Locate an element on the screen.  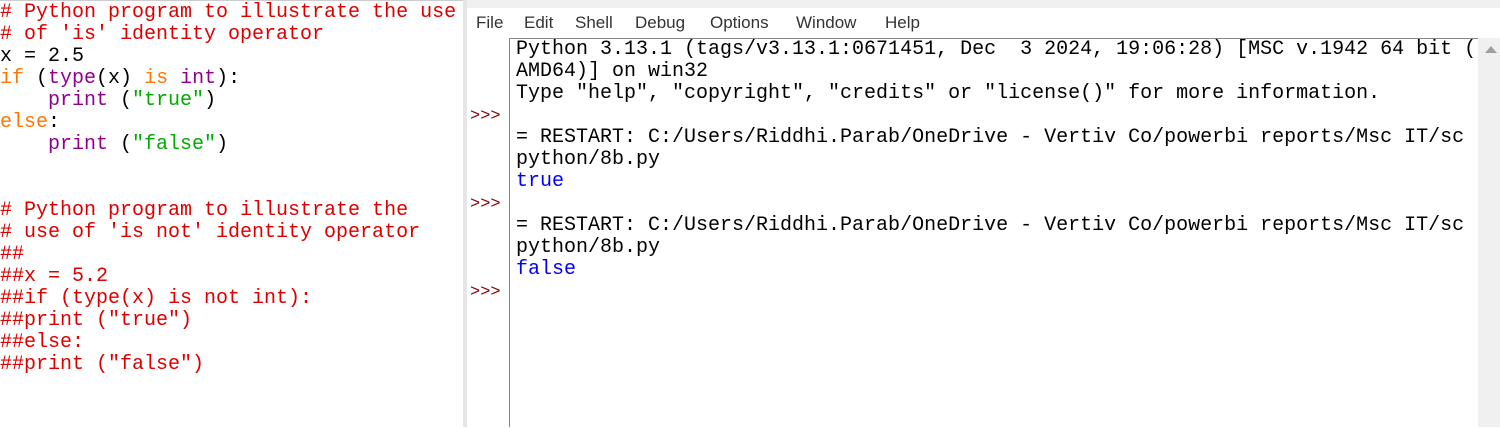
code-token: ): is located at coordinates (228, 78).